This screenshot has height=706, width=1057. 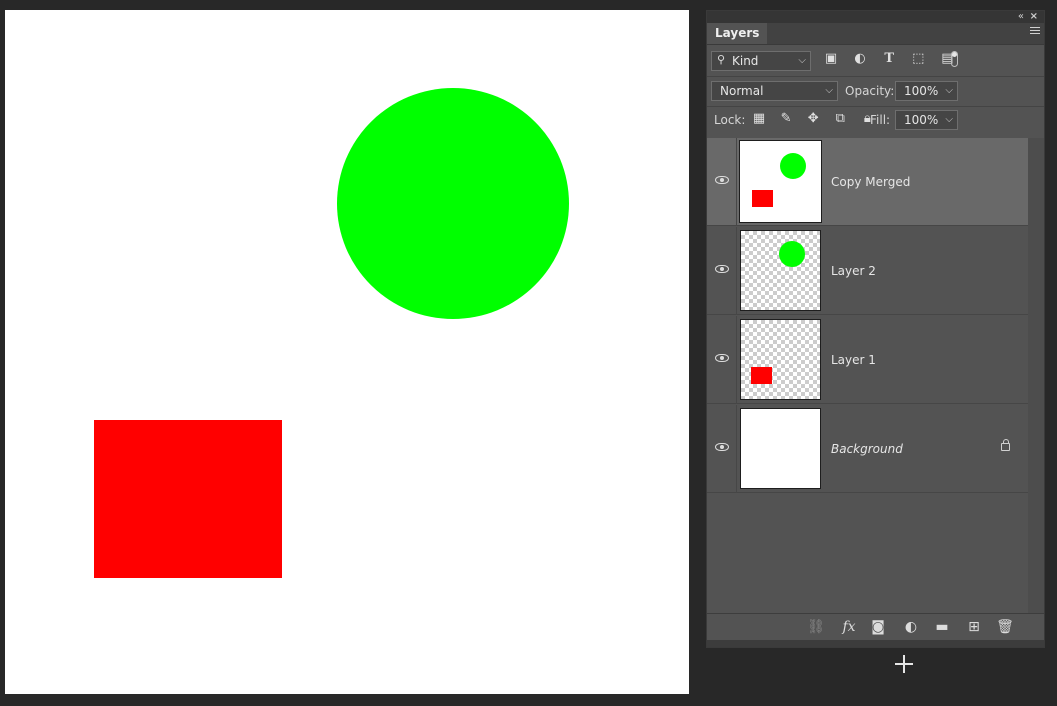 I want to click on filter-icons: ▣ ◐ T ⬚ ▤, so click(x=893, y=61).